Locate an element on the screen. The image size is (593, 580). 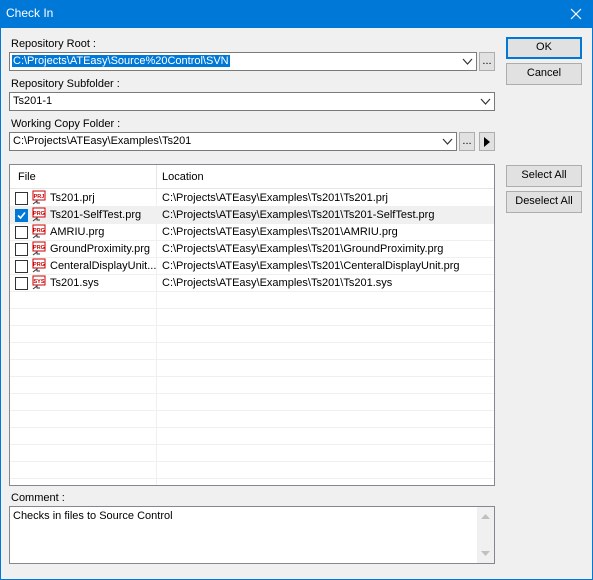
file-icon-label: SYS is located at coordinates (38, 282).